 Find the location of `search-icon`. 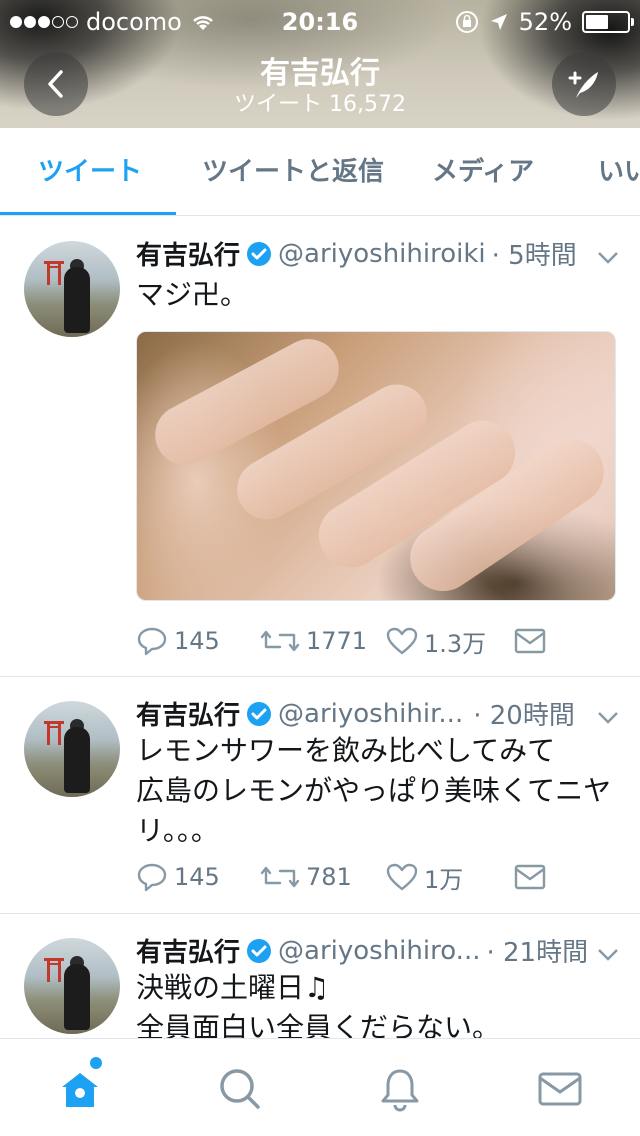

search-icon is located at coordinates (240, 1089).